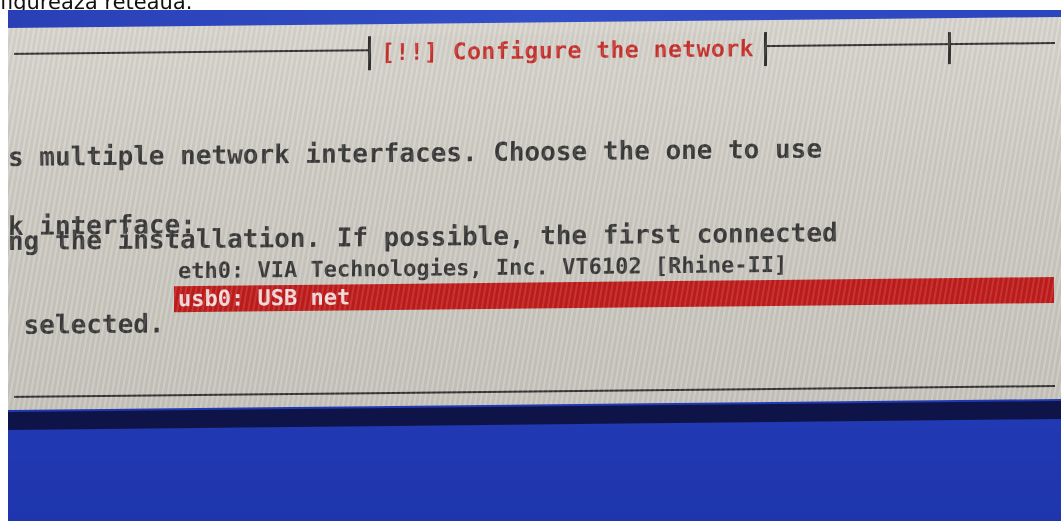  I want to click on dialog-title-box: [!!] Configure the network, so click(568, 51).